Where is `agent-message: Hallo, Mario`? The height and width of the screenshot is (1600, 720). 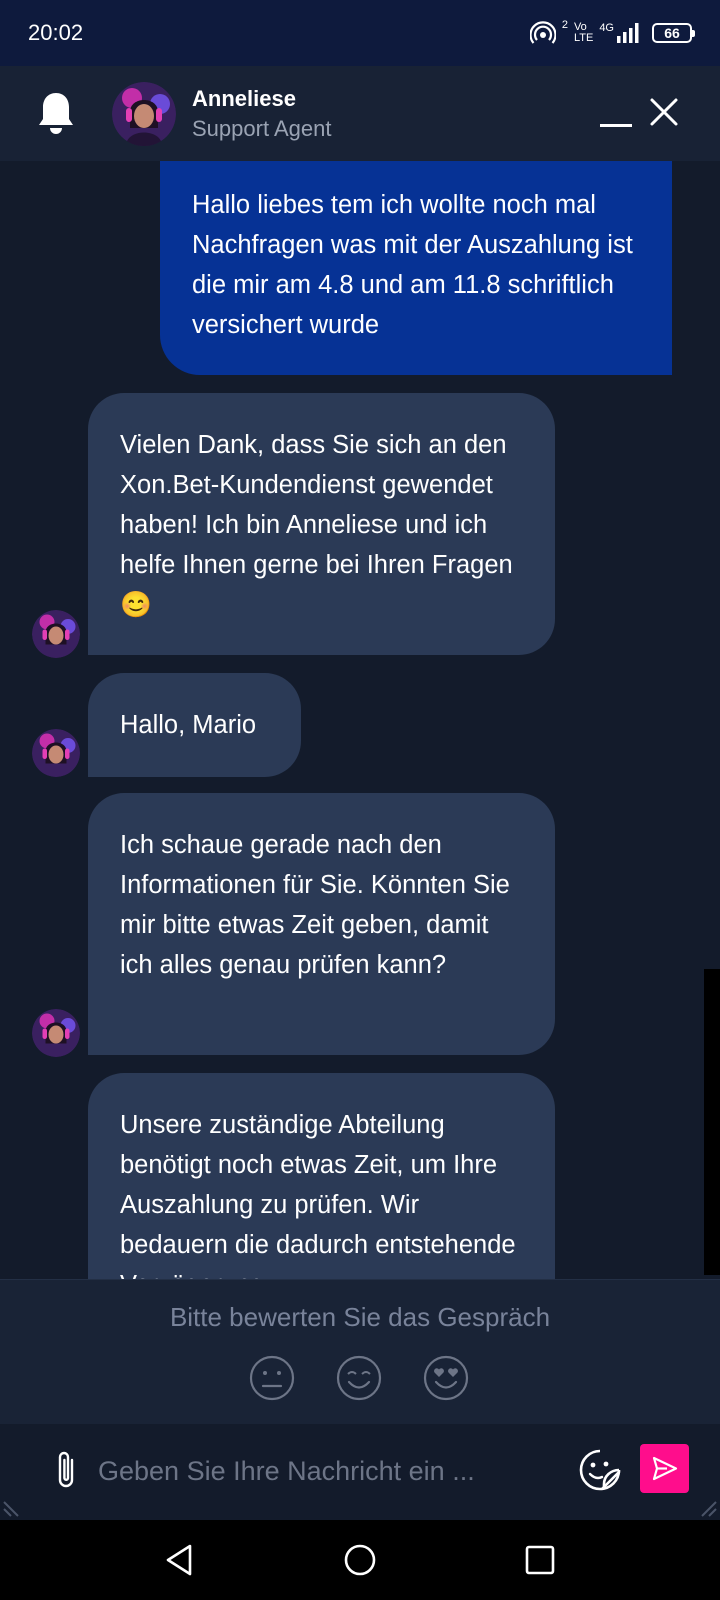
agent-message: Hallo, Mario is located at coordinates (194, 725).